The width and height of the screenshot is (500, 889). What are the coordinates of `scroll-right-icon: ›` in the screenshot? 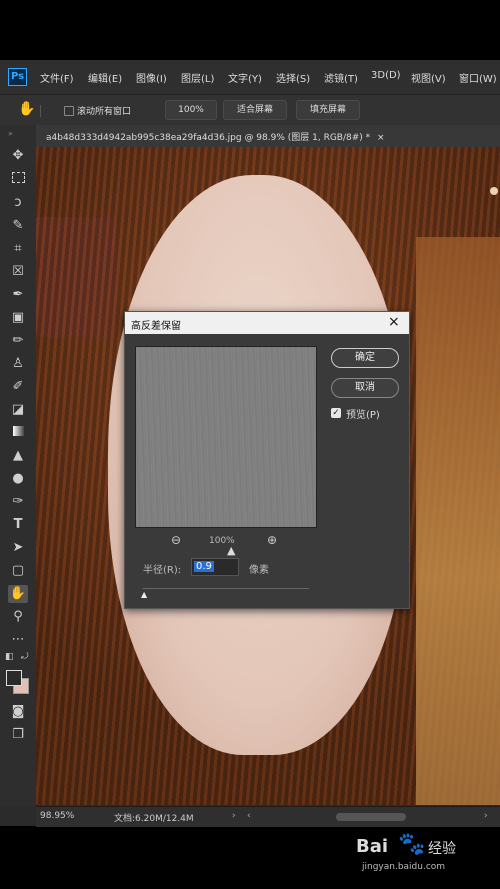 It's located at (486, 816).